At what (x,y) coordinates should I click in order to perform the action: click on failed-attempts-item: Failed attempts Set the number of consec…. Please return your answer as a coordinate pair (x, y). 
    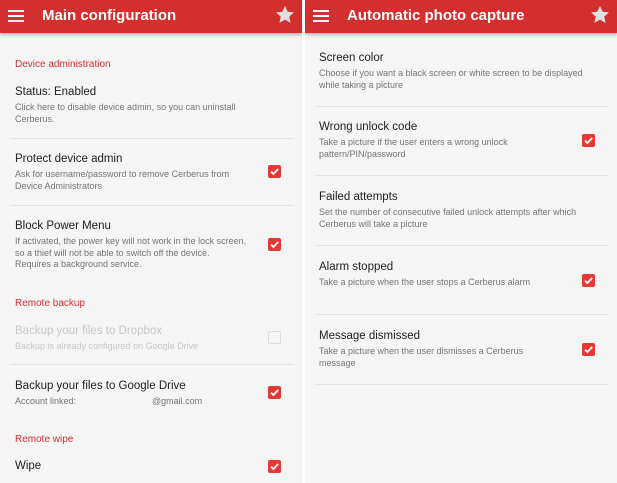
    Looking at the image, I should click on (461, 213).